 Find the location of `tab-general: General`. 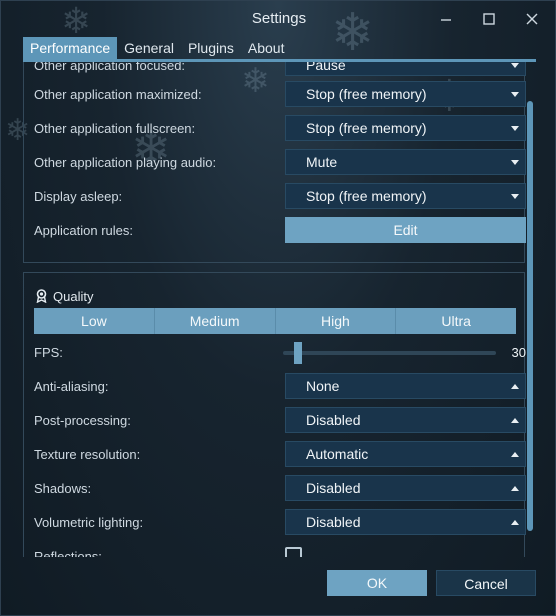

tab-general: General is located at coordinates (149, 49).